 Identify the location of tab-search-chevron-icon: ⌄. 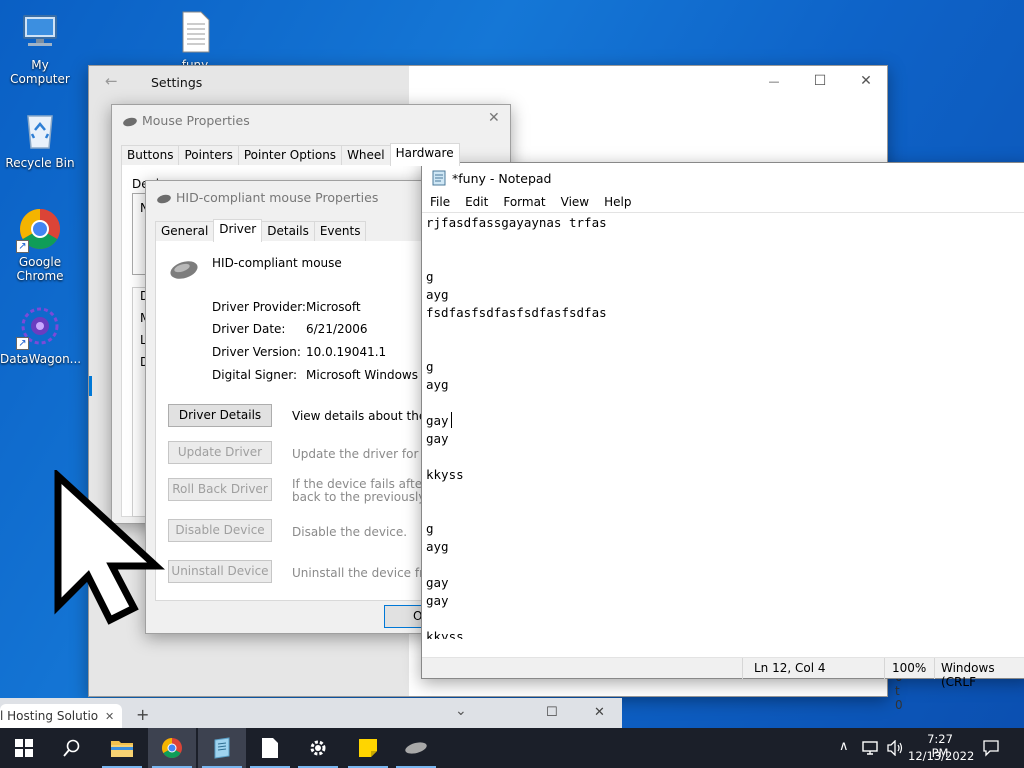
(461, 711).